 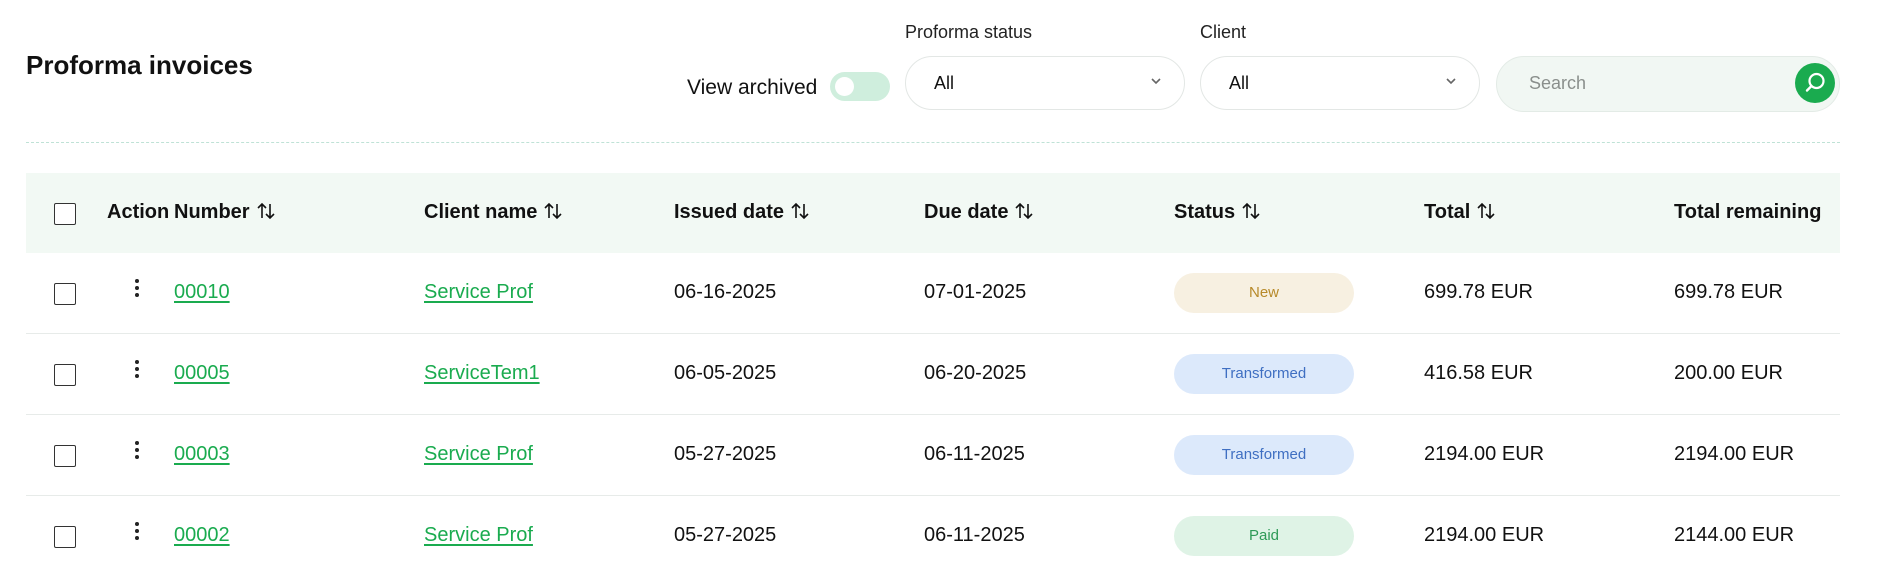 I want to click on status-badge: Paid, so click(x=1264, y=536).